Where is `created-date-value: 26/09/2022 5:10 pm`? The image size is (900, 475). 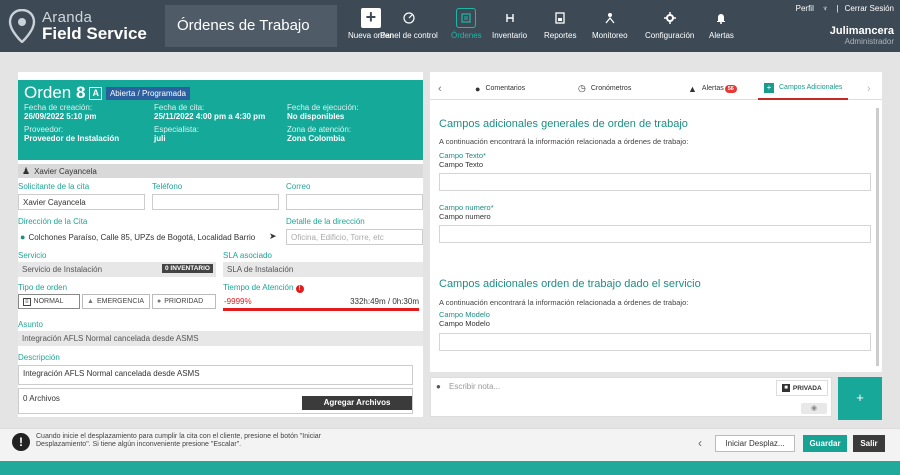
created-date-value: 26/09/2022 5:10 pm is located at coordinates (60, 116).